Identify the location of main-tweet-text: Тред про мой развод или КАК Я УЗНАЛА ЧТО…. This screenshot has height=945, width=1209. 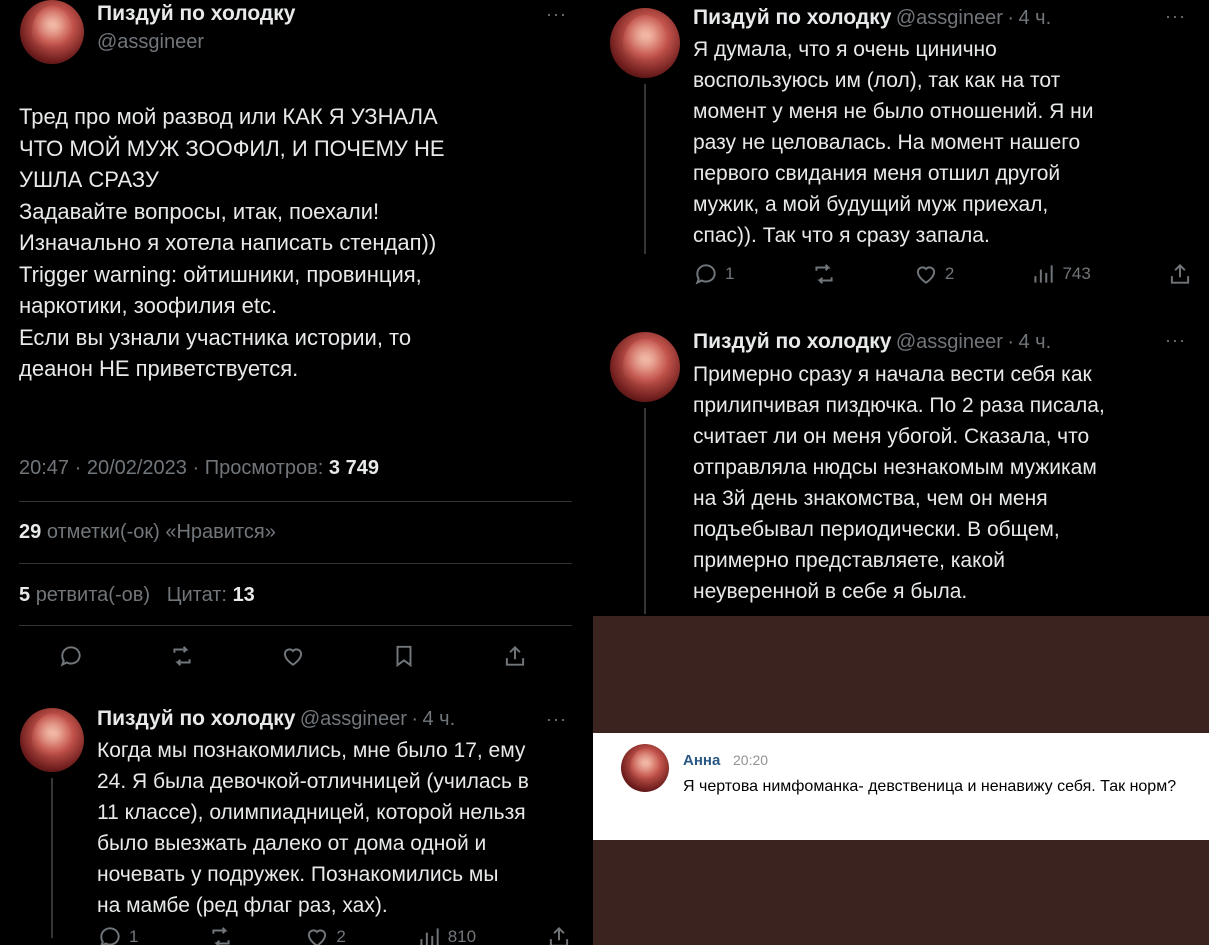
(232, 242).